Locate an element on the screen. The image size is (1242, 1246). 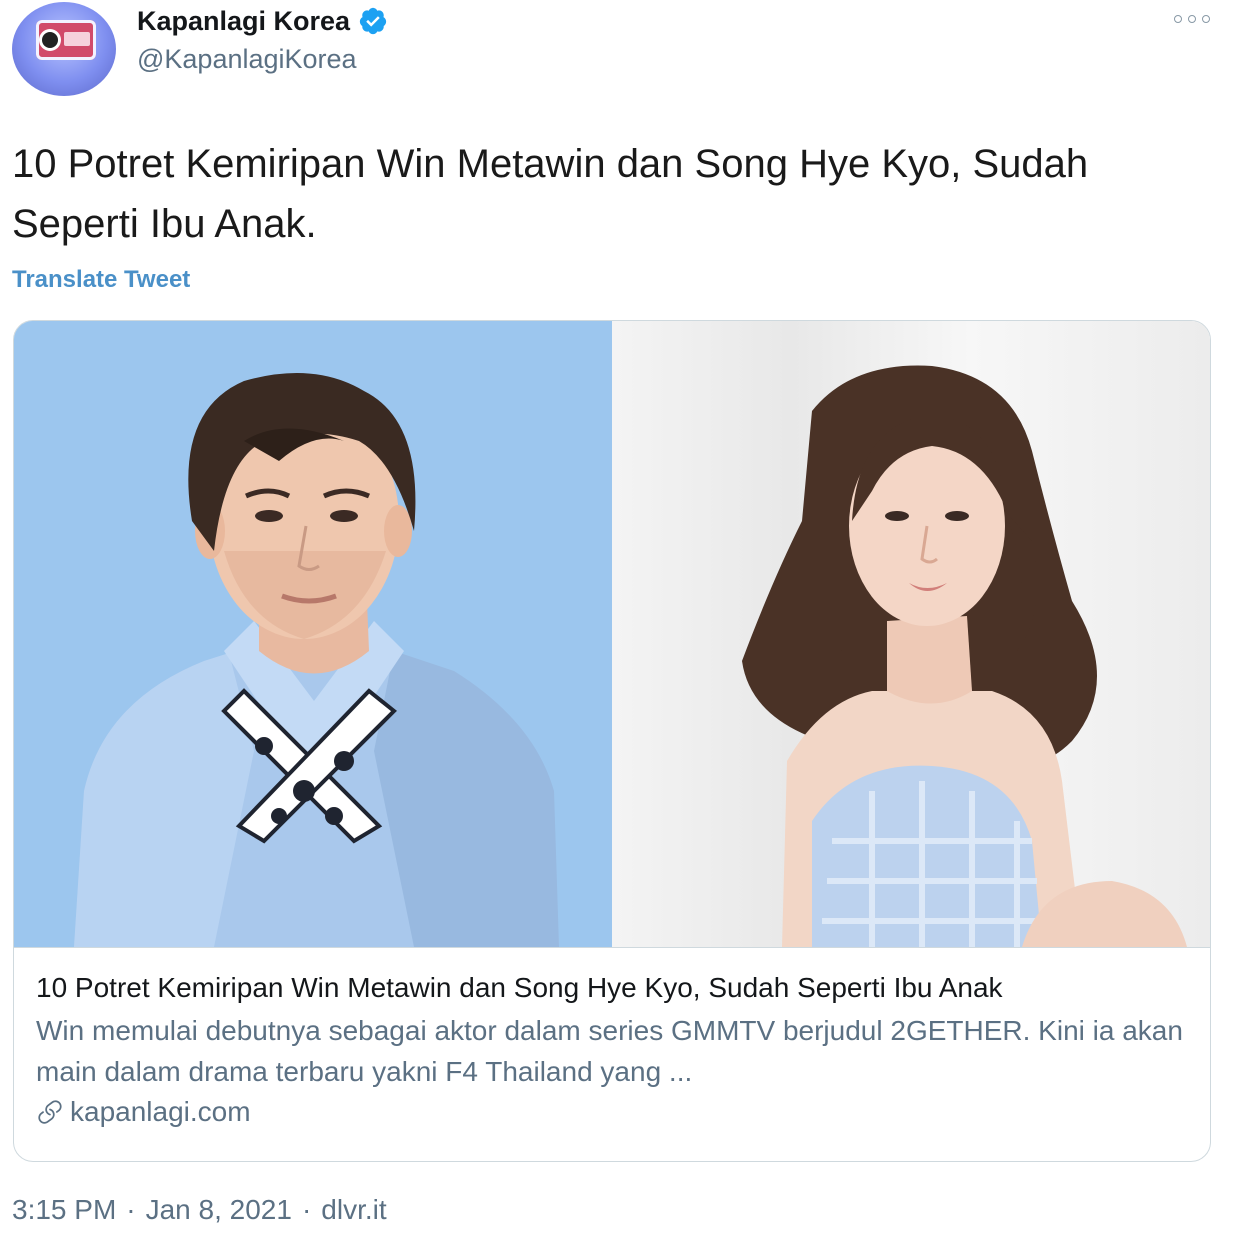
avatar is located at coordinates (64, 49).